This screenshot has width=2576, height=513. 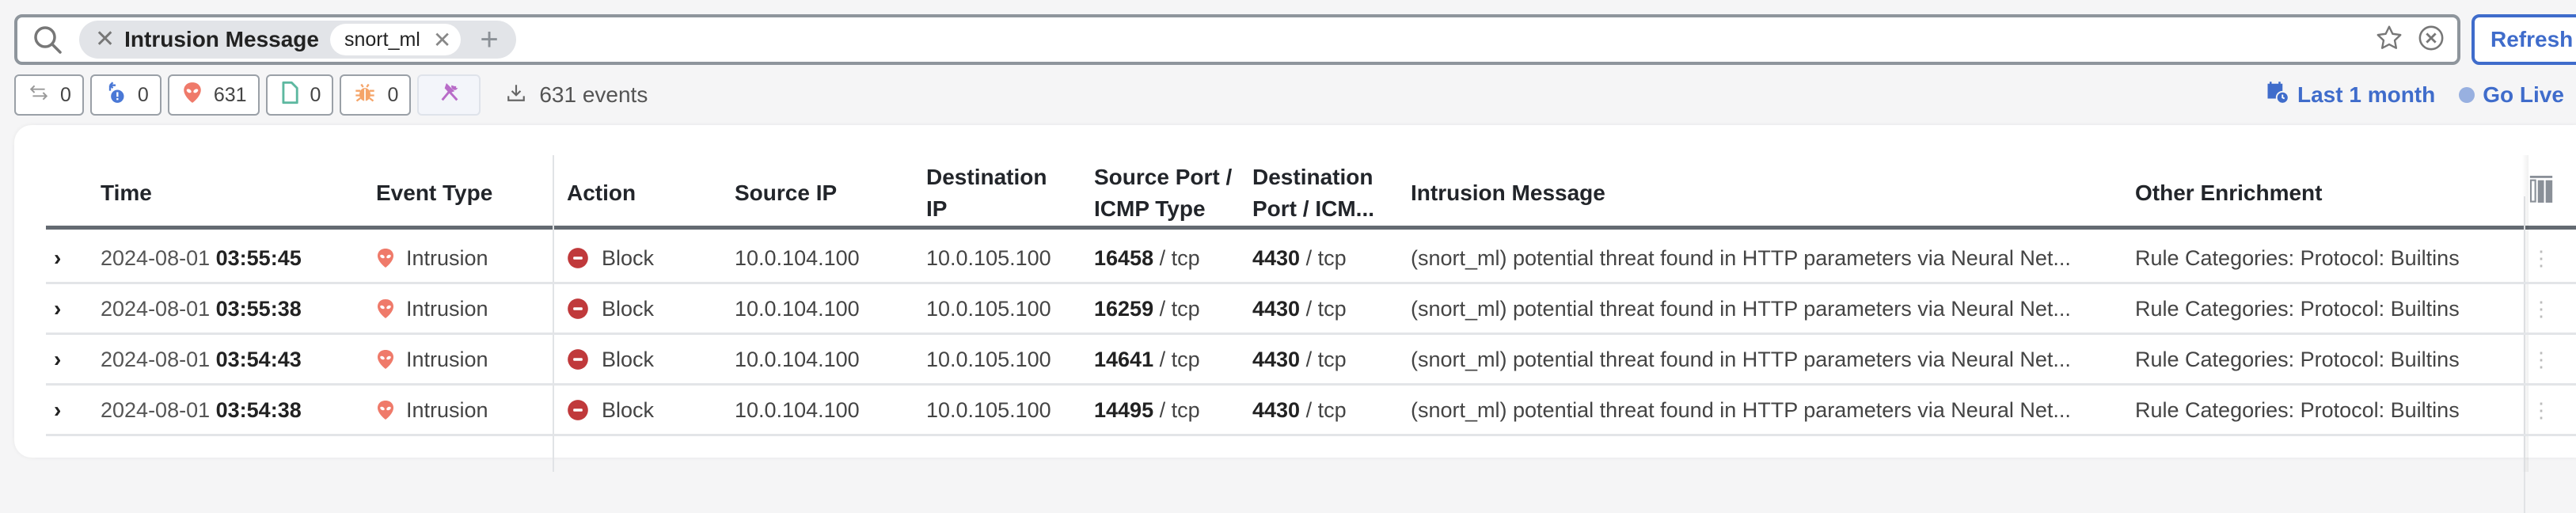 I want to click on connection-icon, so click(x=39, y=95).